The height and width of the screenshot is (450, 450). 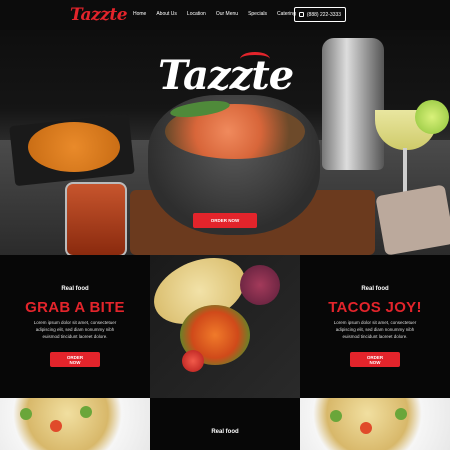 What do you see at coordinates (75, 424) in the screenshot?
I see `tostada-image-left` at bounding box center [75, 424].